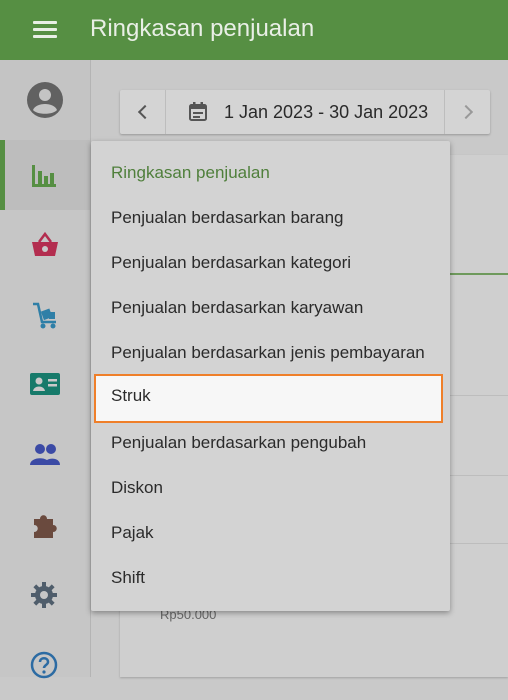 The width and height of the screenshot is (508, 700). I want to click on previous-period-button, so click(143, 112).